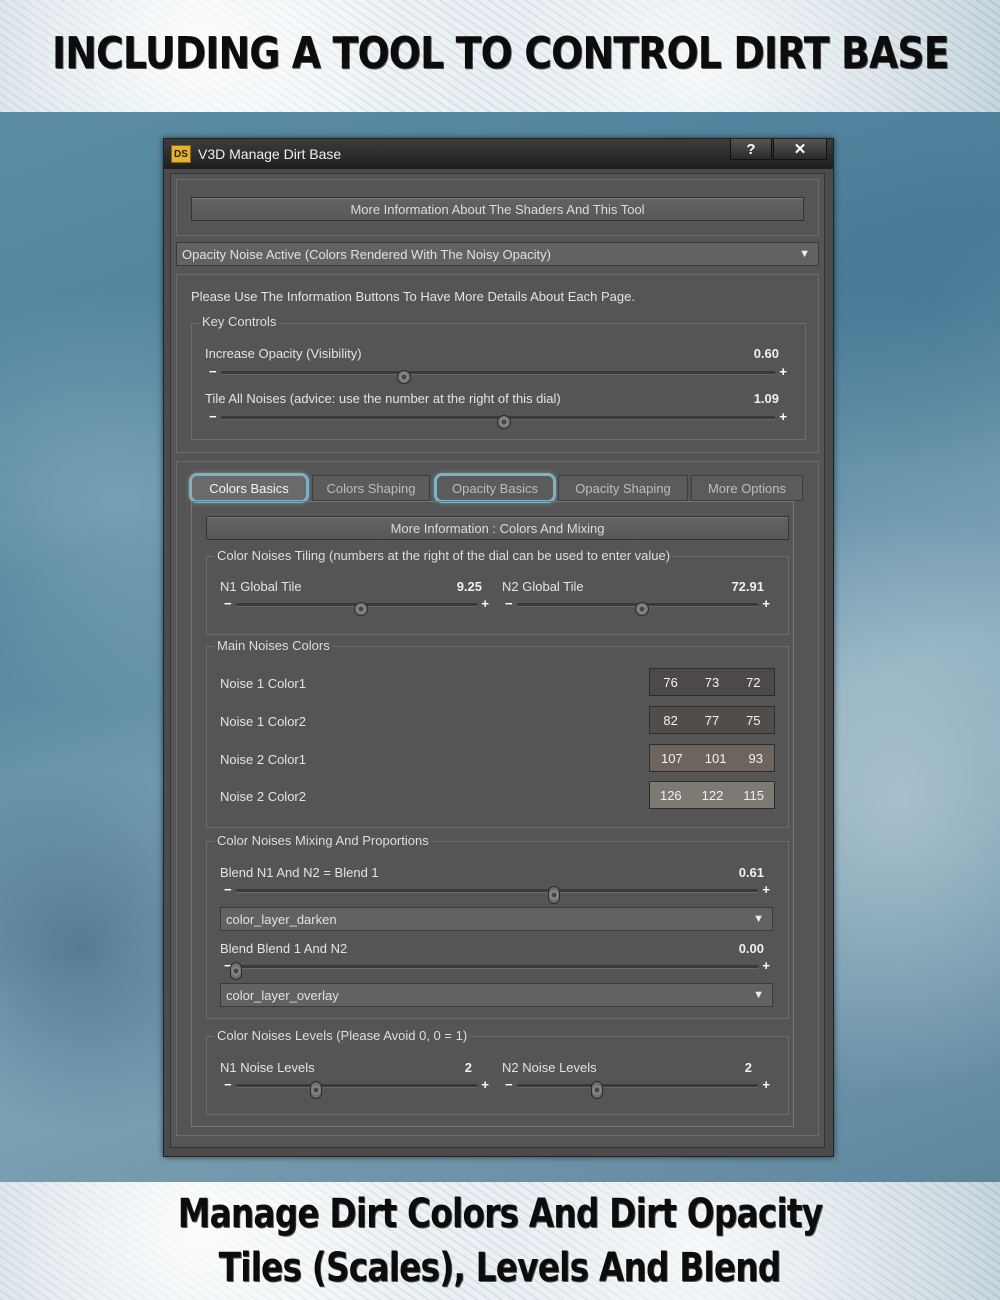  What do you see at coordinates (281, 919) in the screenshot?
I see `blend1-mode-value: color_layer_darken` at bounding box center [281, 919].